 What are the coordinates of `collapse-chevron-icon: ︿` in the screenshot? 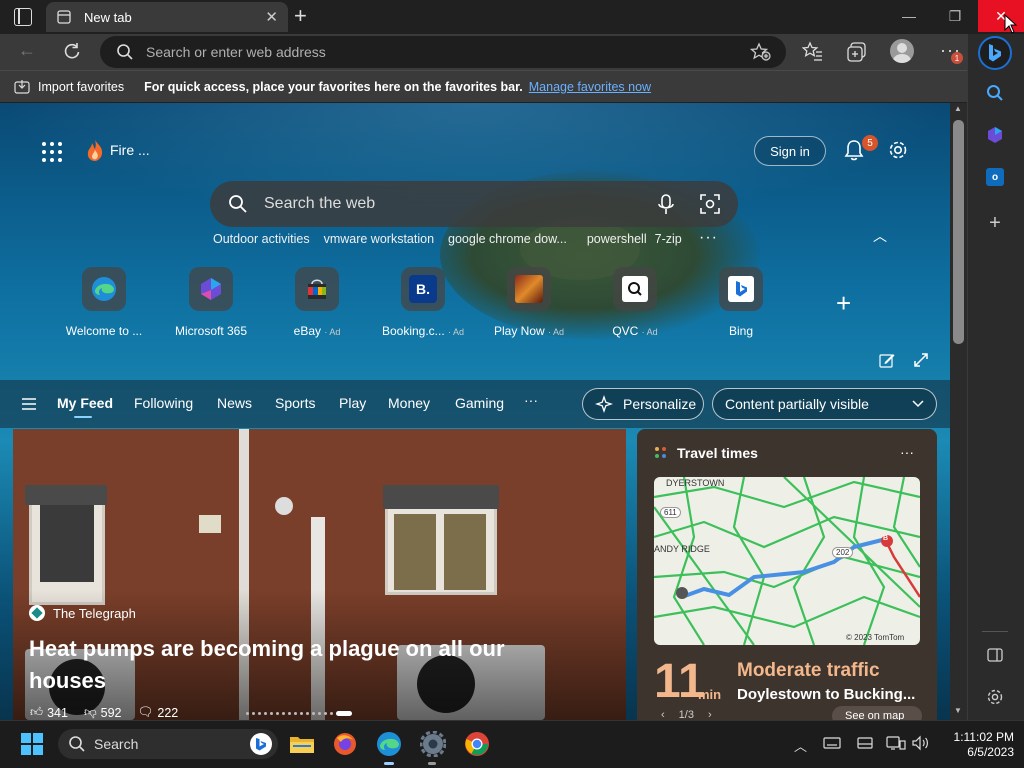 It's located at (880, 236).